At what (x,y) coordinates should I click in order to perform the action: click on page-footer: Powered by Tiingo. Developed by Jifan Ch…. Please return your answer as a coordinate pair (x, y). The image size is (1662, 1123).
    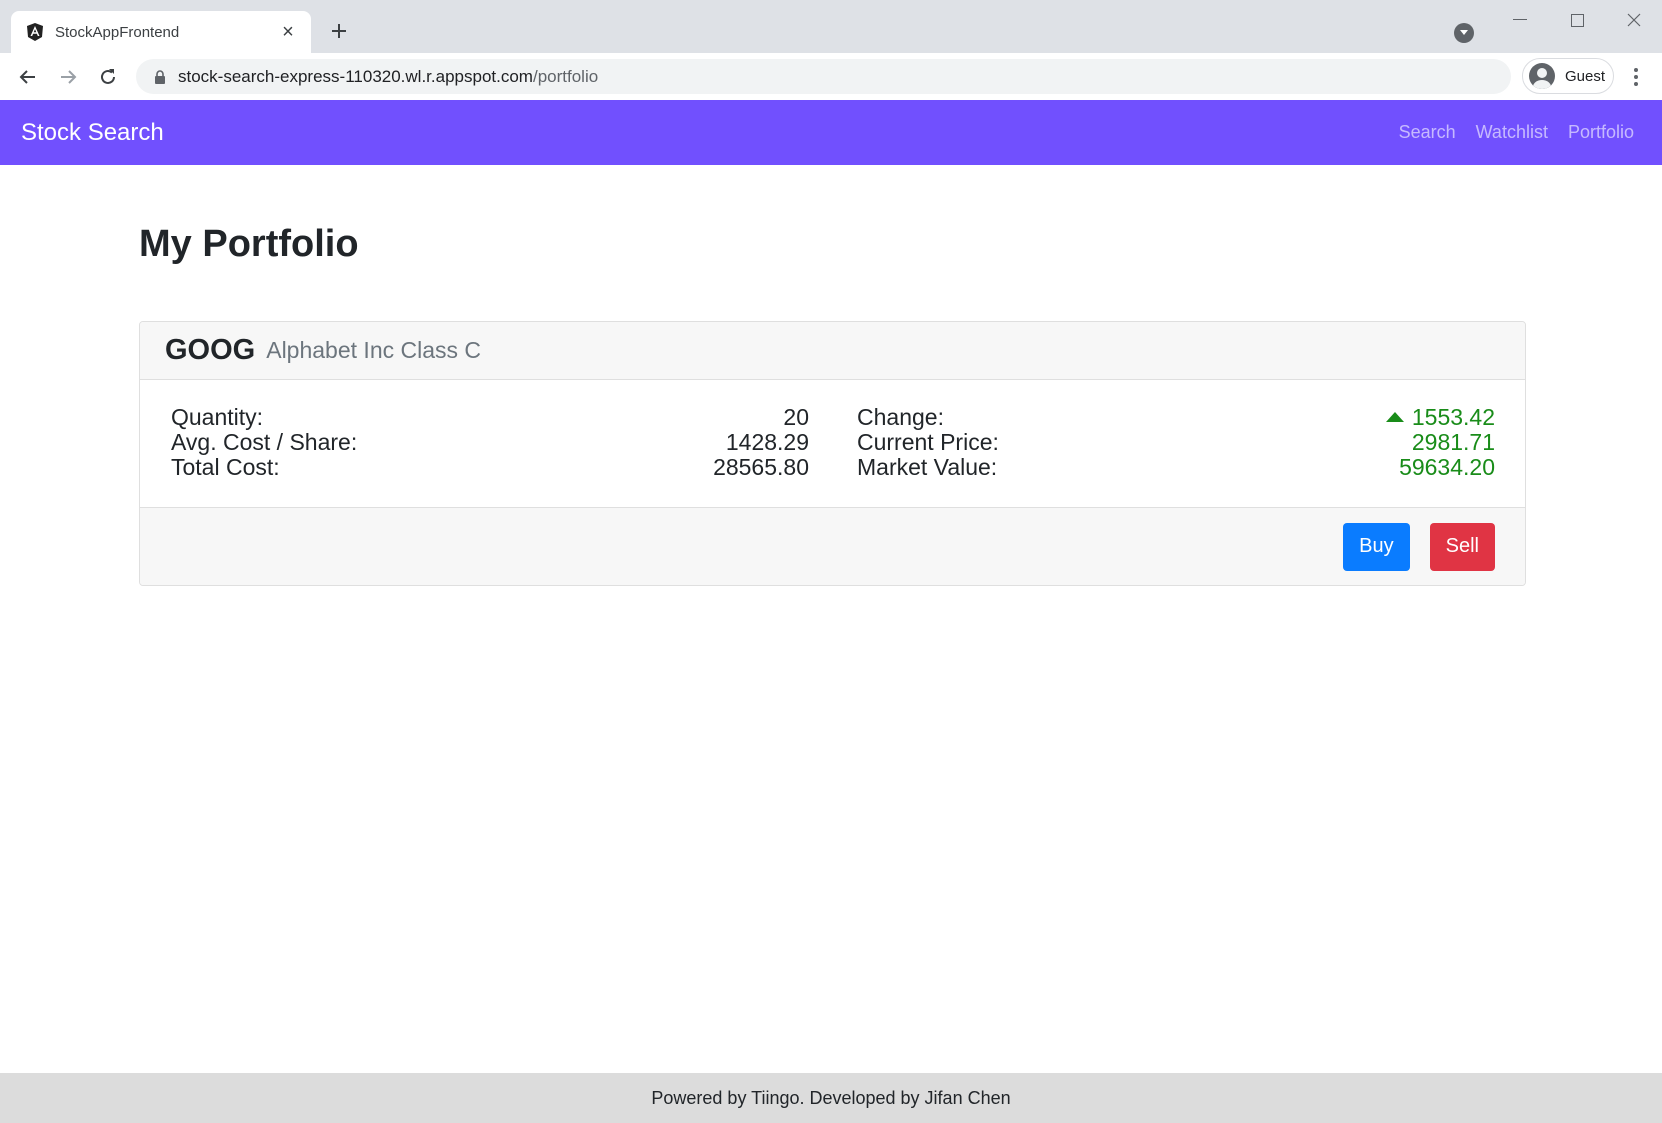
    Looking at the image, I should click on (831, 1098).